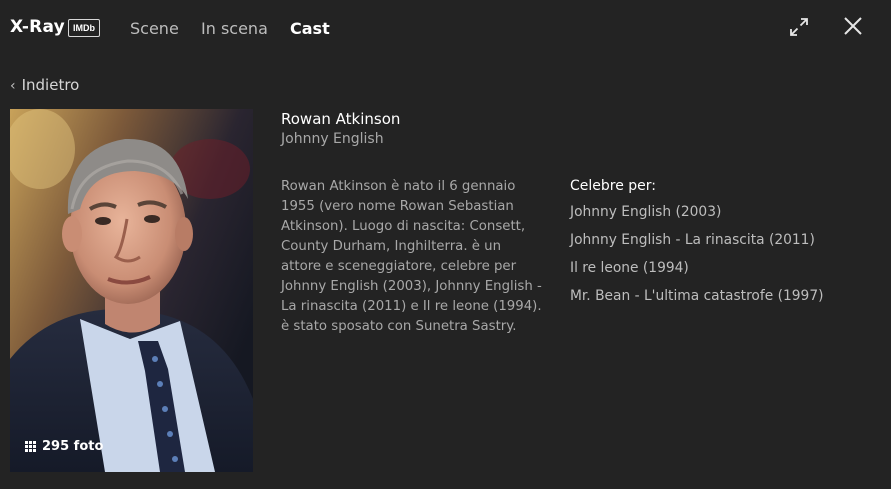 This screenshot has width=891, height=489. Describe the element at coordinates (50, 85) in the screenshot. I see `back-label: Indietro` at that location.